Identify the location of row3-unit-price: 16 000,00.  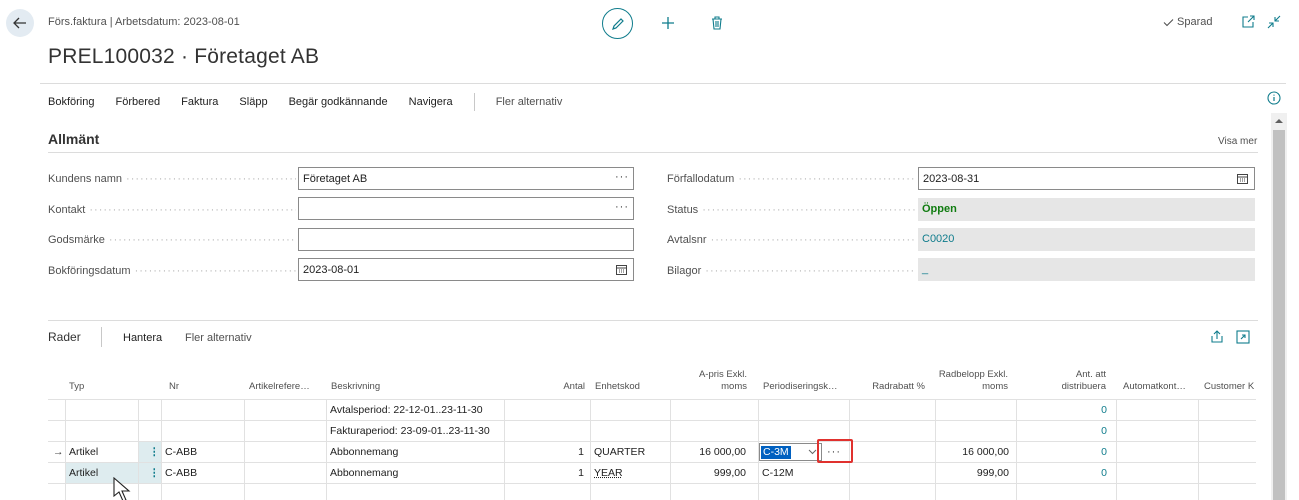
(710, 452).